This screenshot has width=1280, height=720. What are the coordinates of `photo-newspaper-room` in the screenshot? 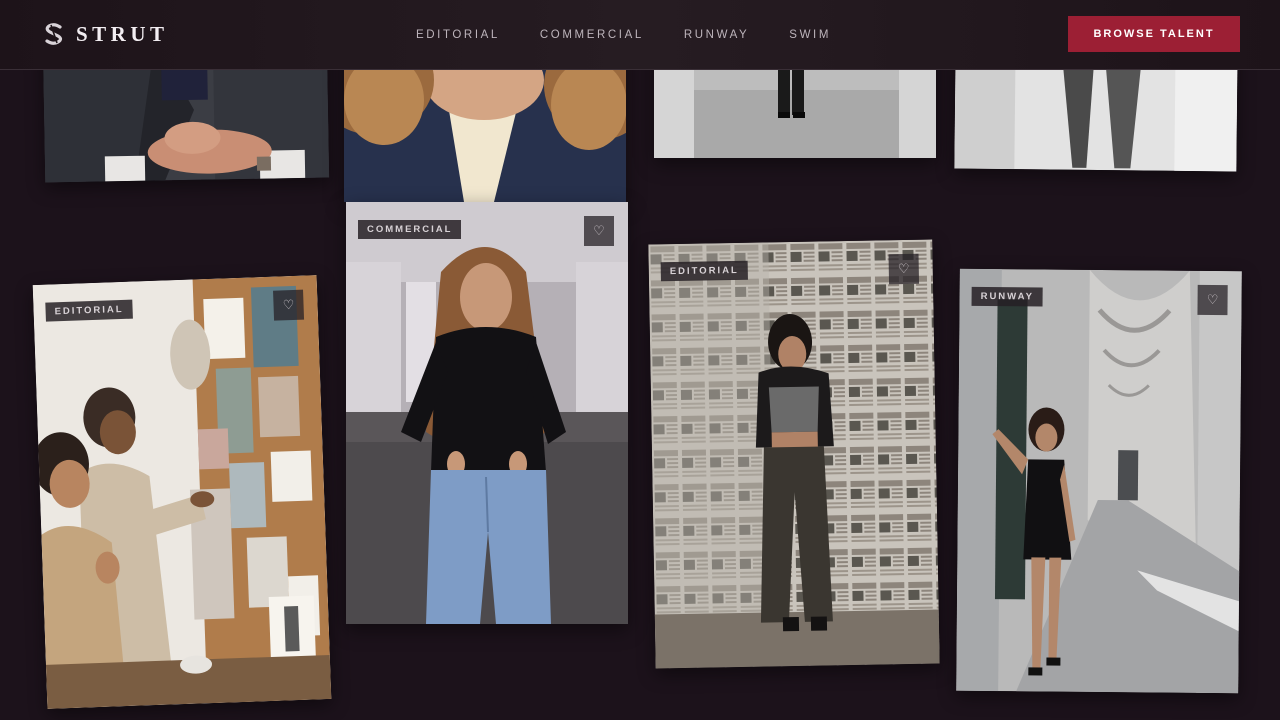 It's located at (794, 454).